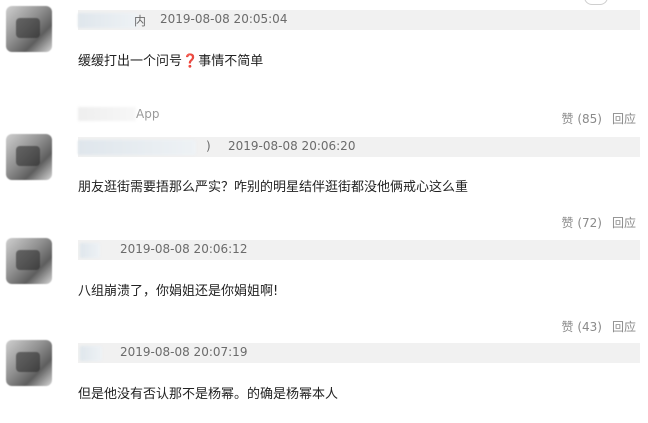  I want to click on comment-actions: 赞 (85) 回应, so click(599, 118).